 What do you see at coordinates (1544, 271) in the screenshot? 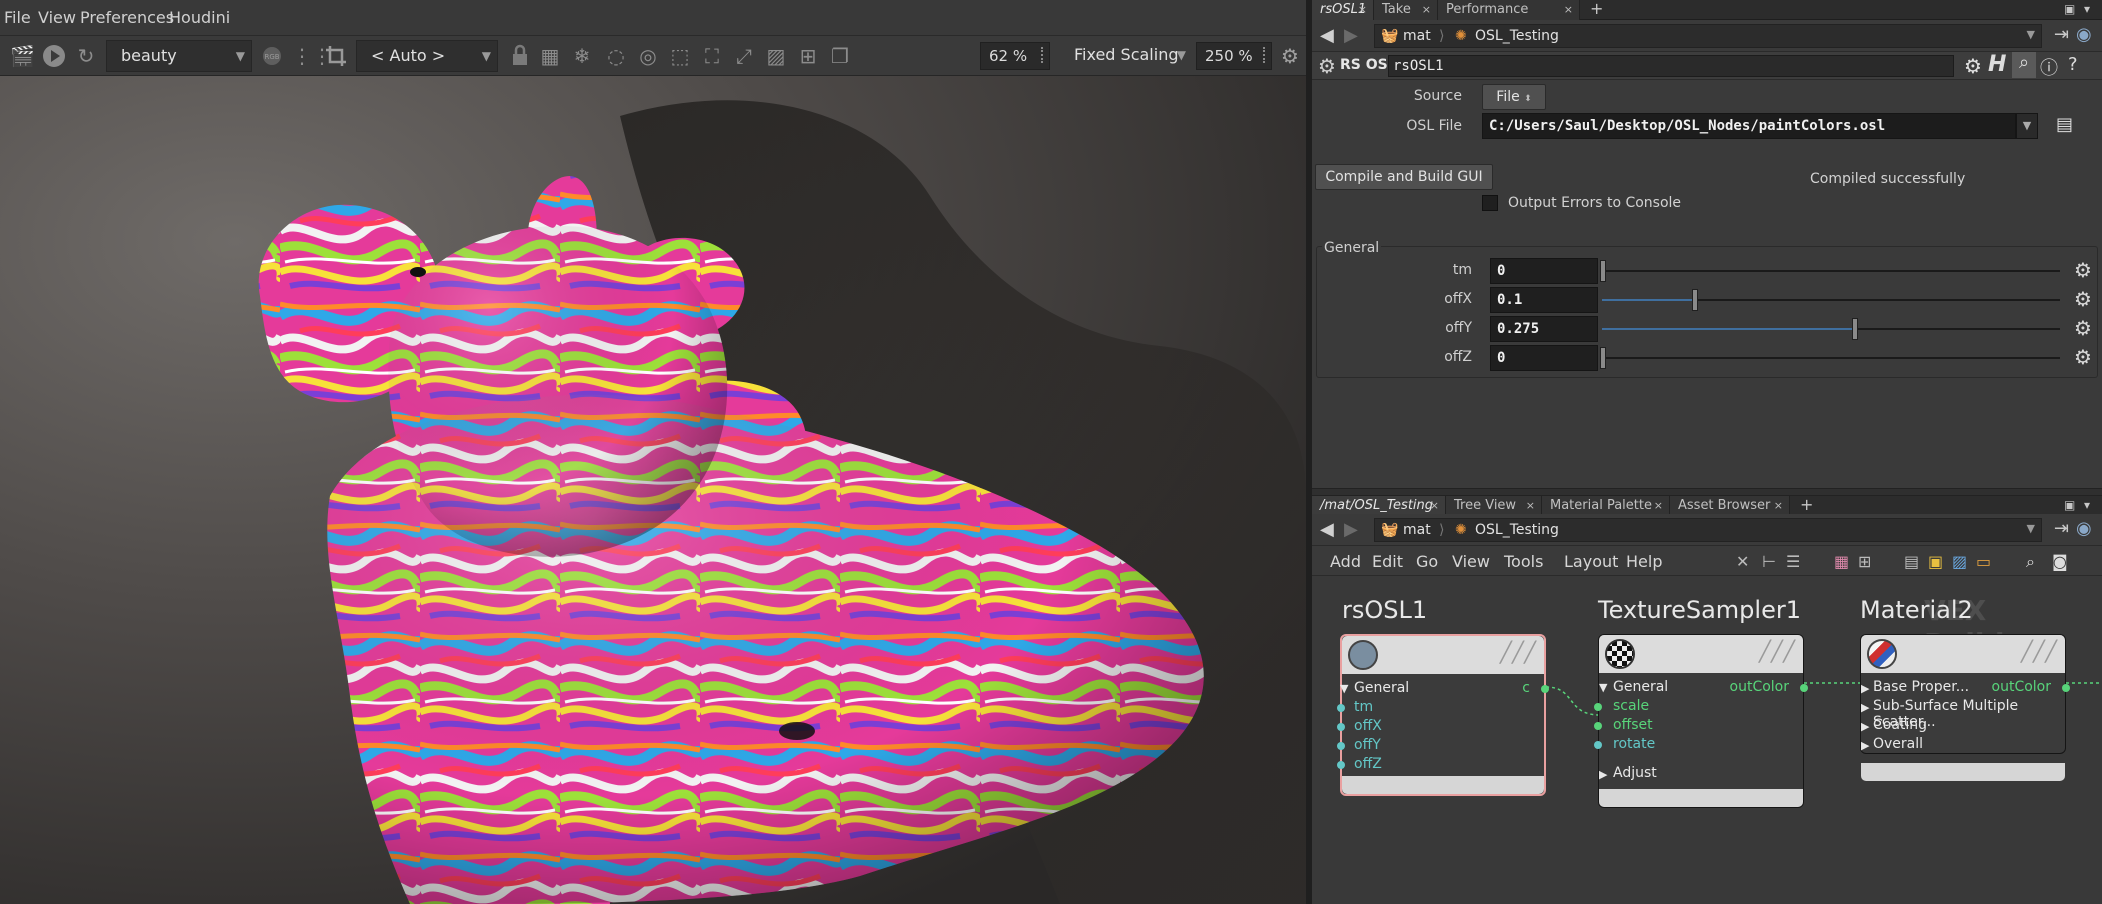
I see `param-input-0: 0` at bounding box center [1544, 271].